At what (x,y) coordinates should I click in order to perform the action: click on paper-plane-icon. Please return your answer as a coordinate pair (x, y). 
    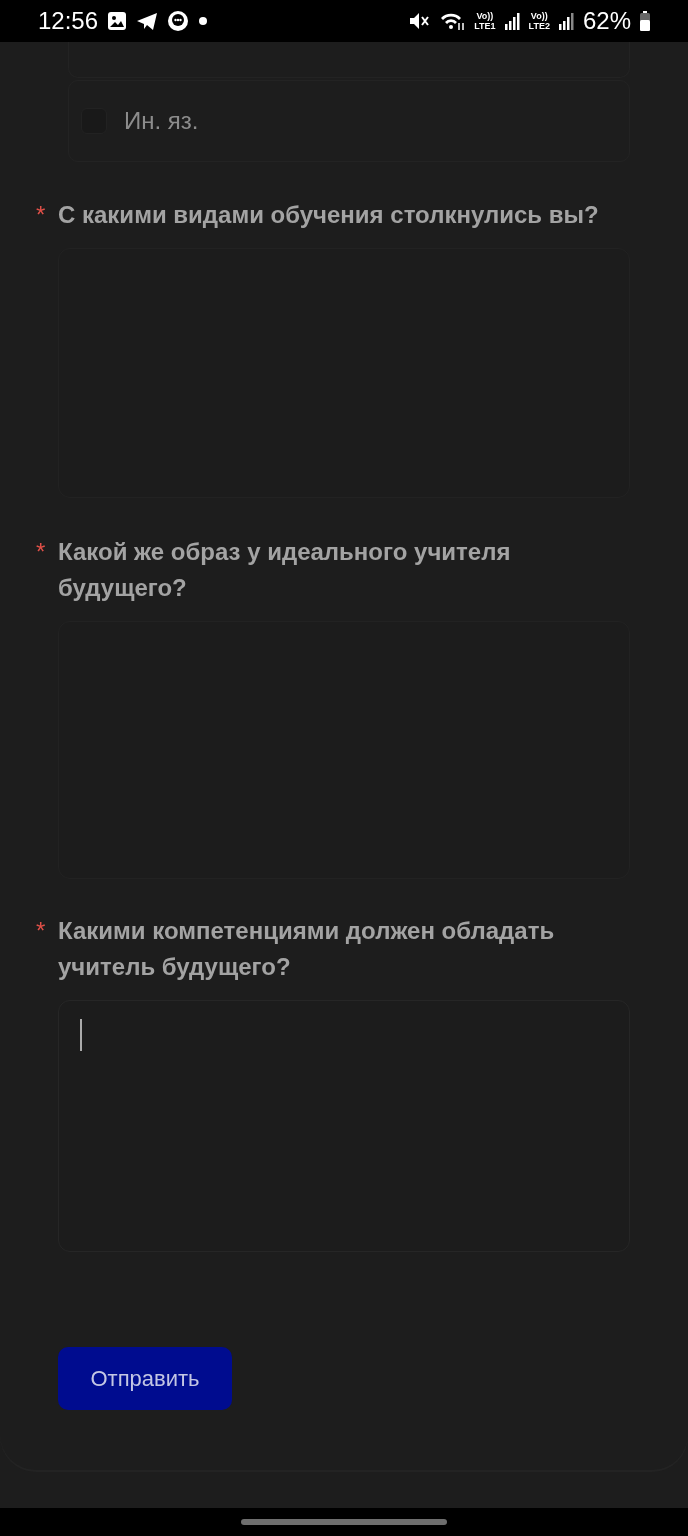
    Looking at the image, I should click on (147, 21).